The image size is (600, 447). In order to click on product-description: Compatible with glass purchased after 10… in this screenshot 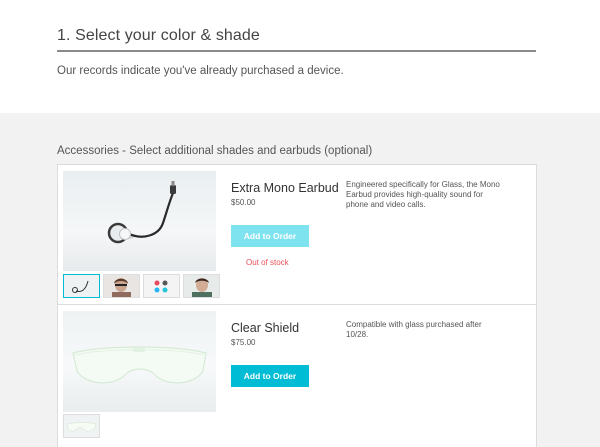, I will do `click(414, 329)`.